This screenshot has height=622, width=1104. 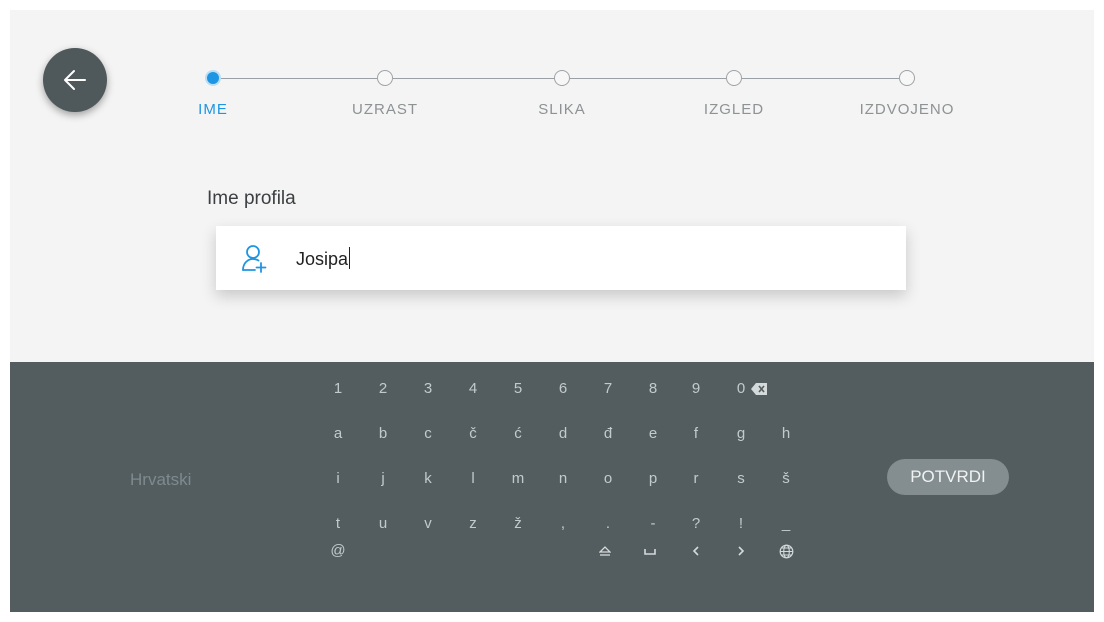 I want to click on shift-icon, so click(x=605, y=551).